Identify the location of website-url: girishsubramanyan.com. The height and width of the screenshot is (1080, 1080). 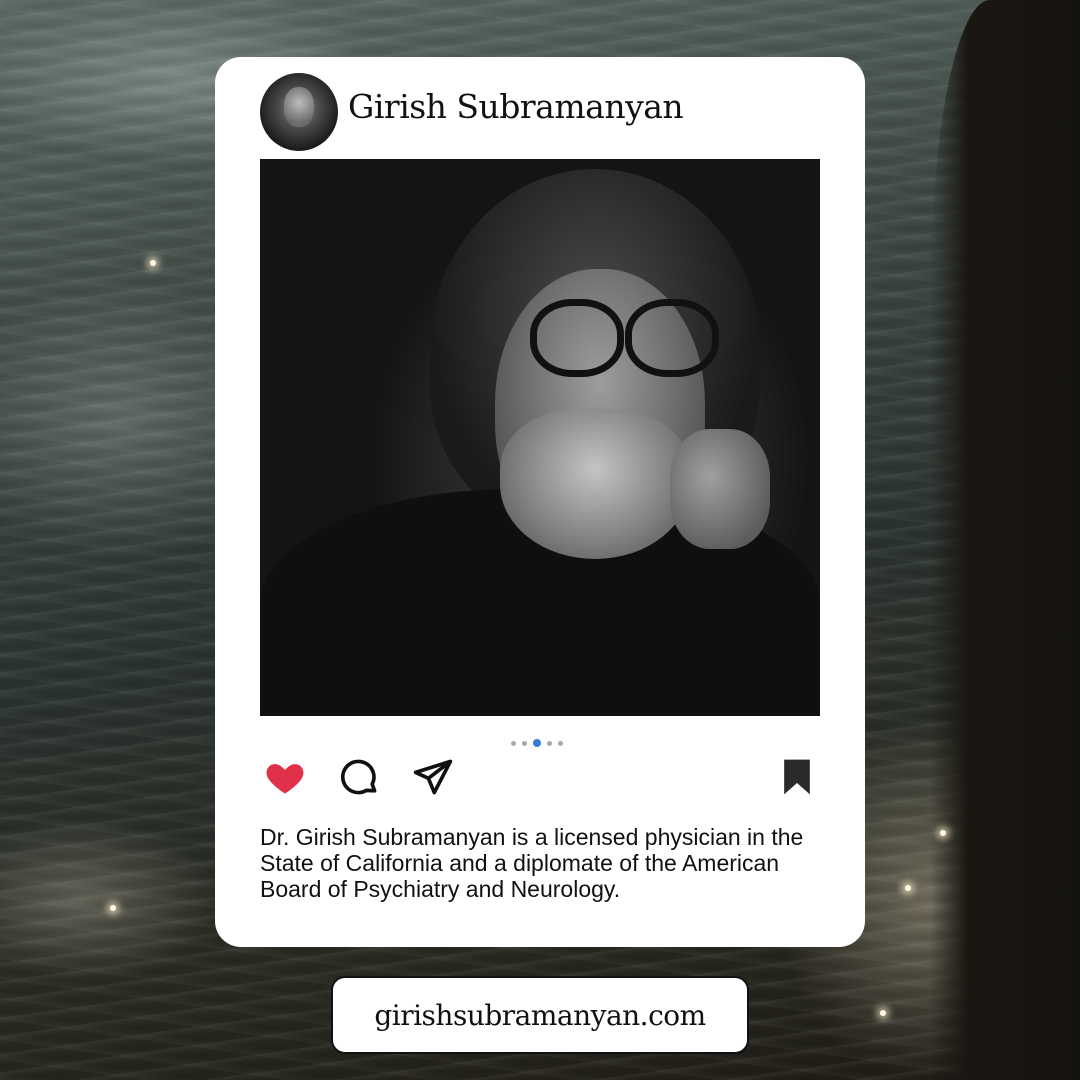
(540, 1015).